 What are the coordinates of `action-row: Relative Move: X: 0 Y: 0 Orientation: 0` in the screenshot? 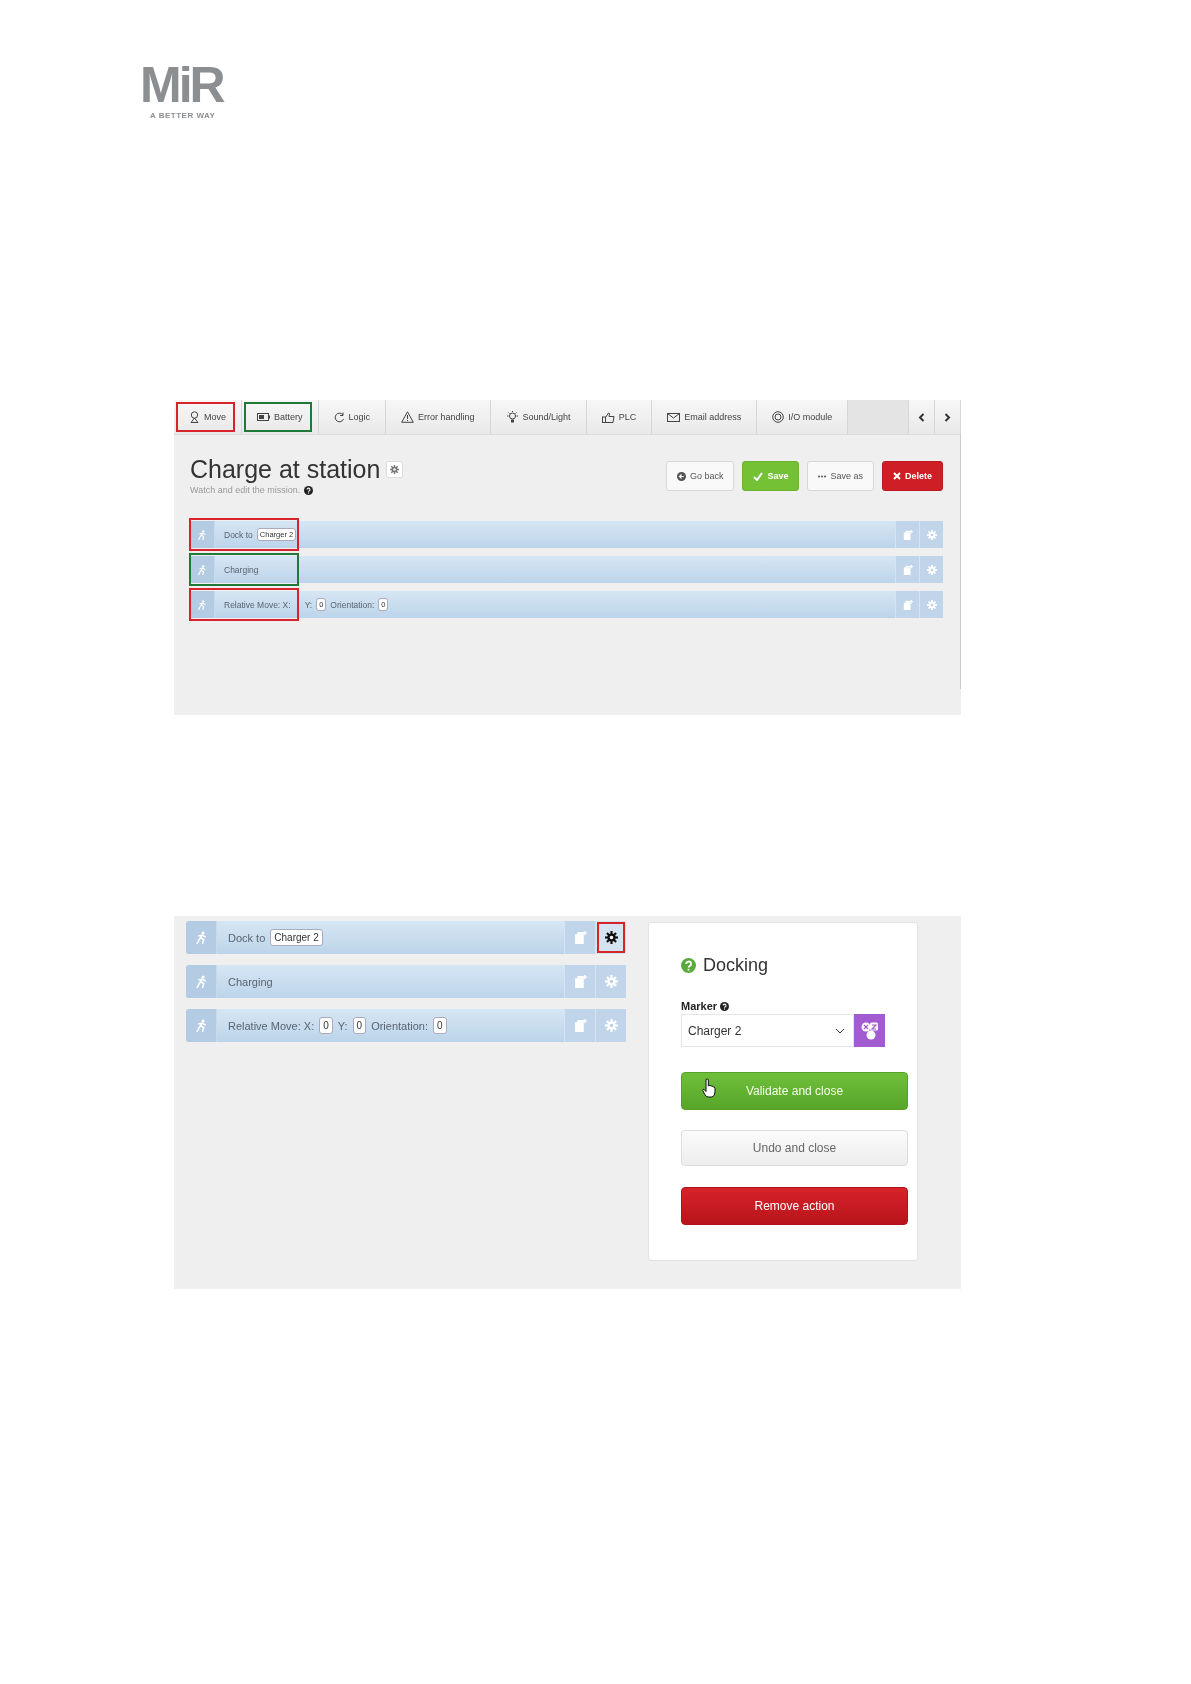 It's located at (406, 1025).